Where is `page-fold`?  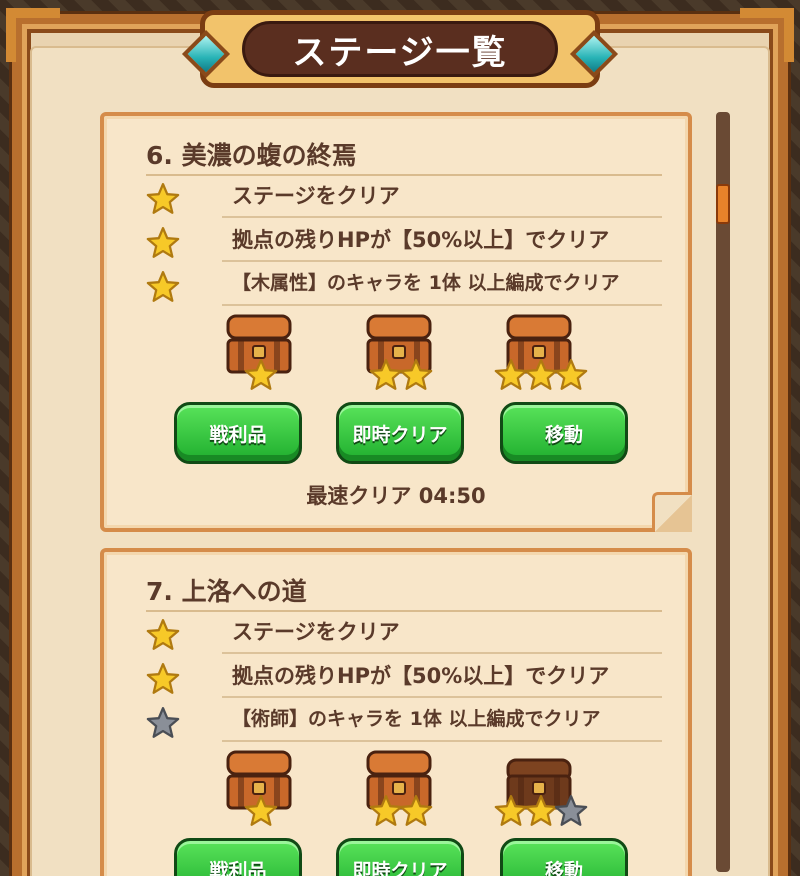
page-fold is located at coordinates (672, 512).